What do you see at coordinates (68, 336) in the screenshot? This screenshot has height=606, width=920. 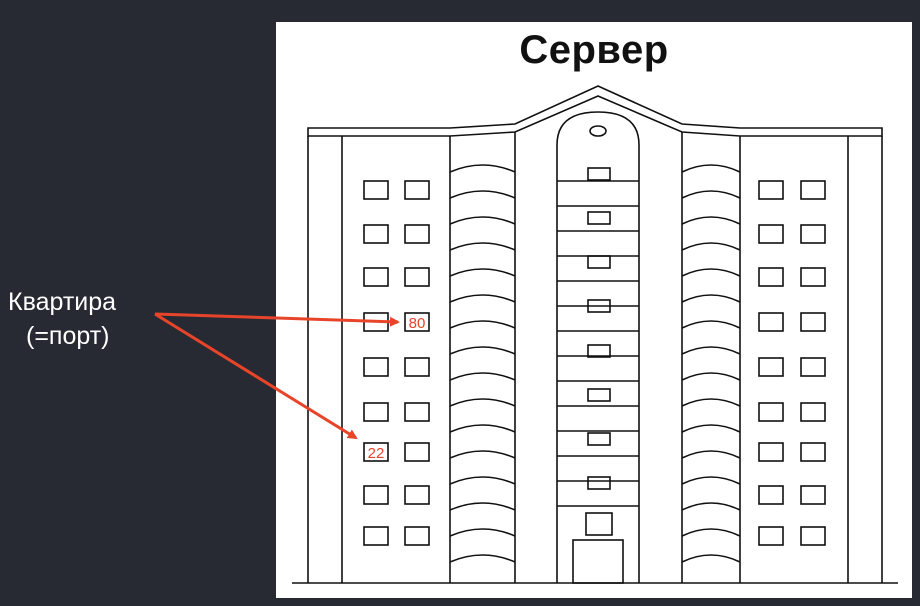 I see `port-equivalence-label: (=порт)` at bounding box center [68, 336].